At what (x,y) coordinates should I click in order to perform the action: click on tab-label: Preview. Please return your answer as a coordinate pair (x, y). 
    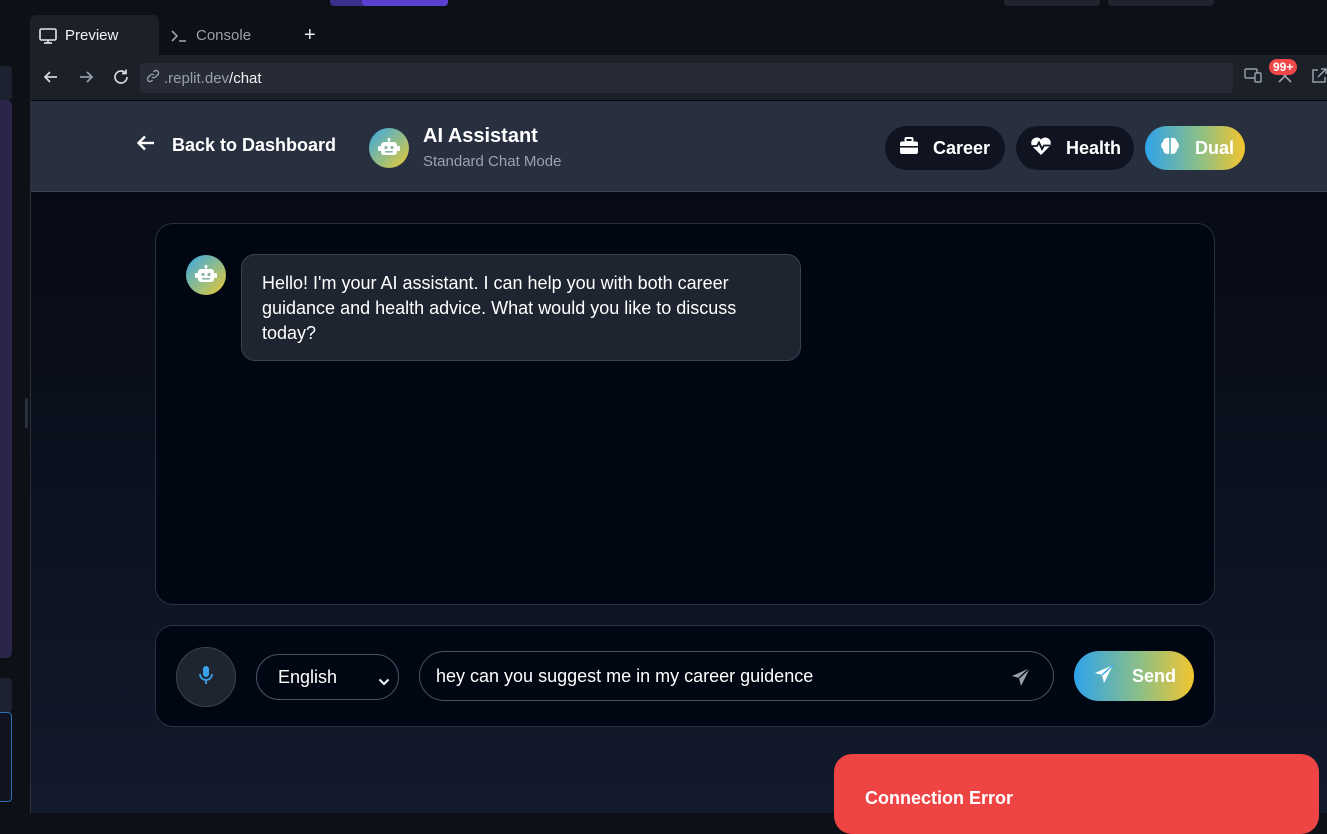
    Looking at the image, I should click on (92, 35).